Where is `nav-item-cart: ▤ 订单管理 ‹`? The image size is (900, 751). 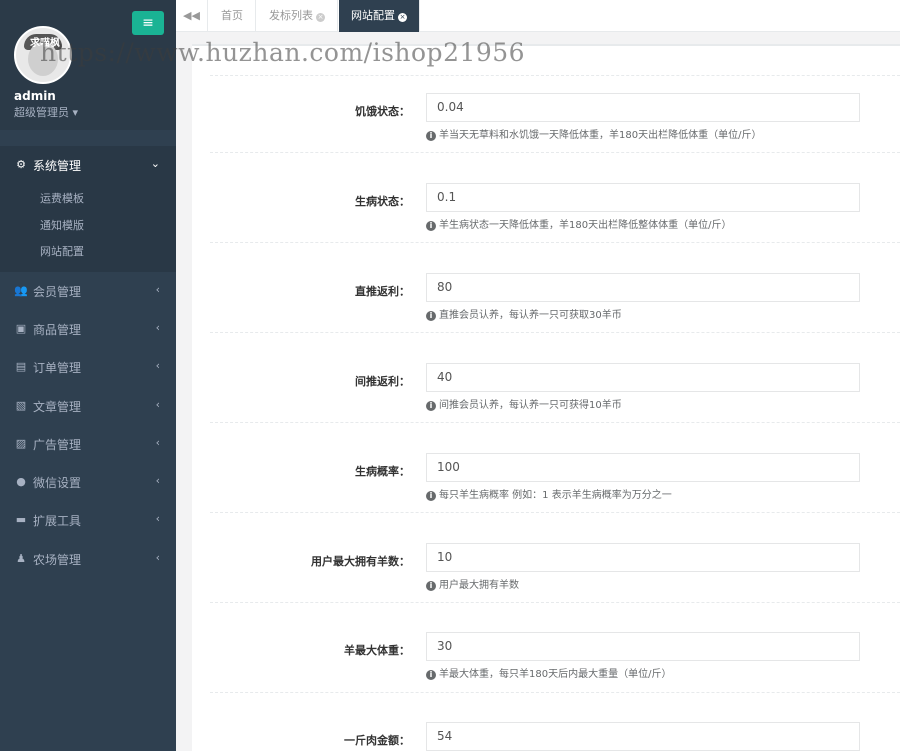
nav-item-cart: ▤ 订单管理 ‹ is located at coordinates (88, 367).